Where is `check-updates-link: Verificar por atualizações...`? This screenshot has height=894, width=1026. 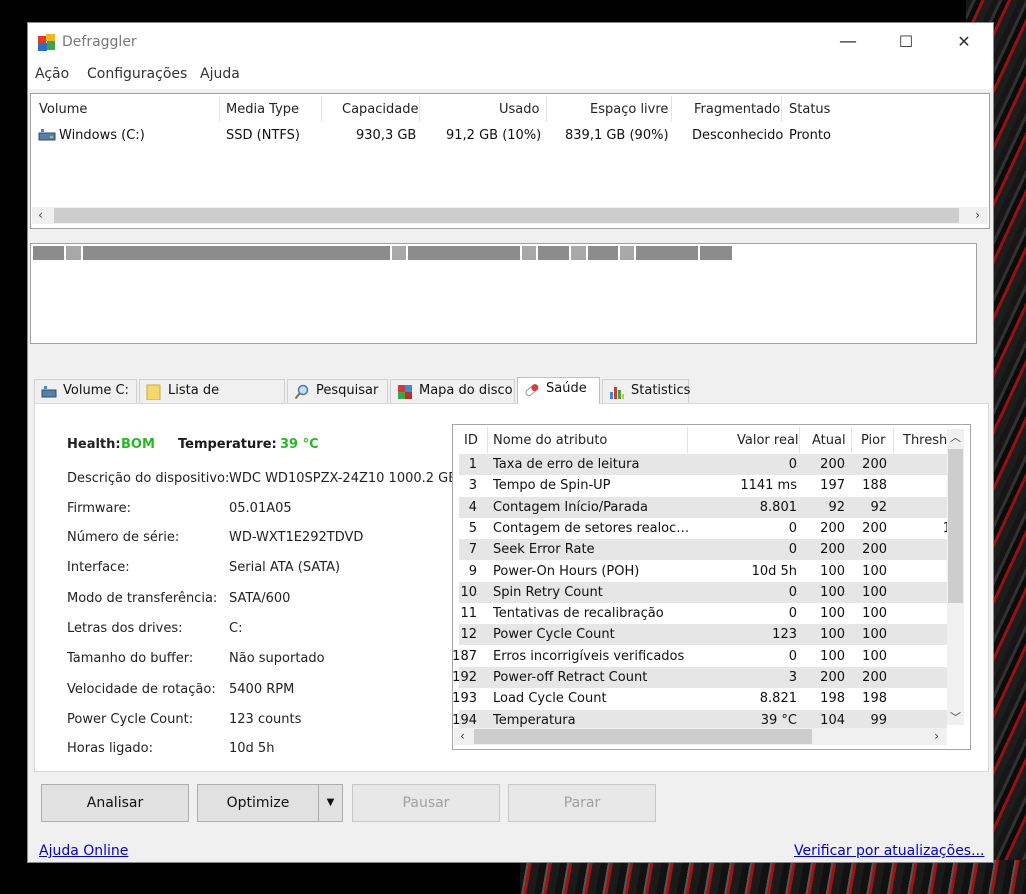
check-updates-link: Verificar por atualizações... is located at coordinates (889, 851).